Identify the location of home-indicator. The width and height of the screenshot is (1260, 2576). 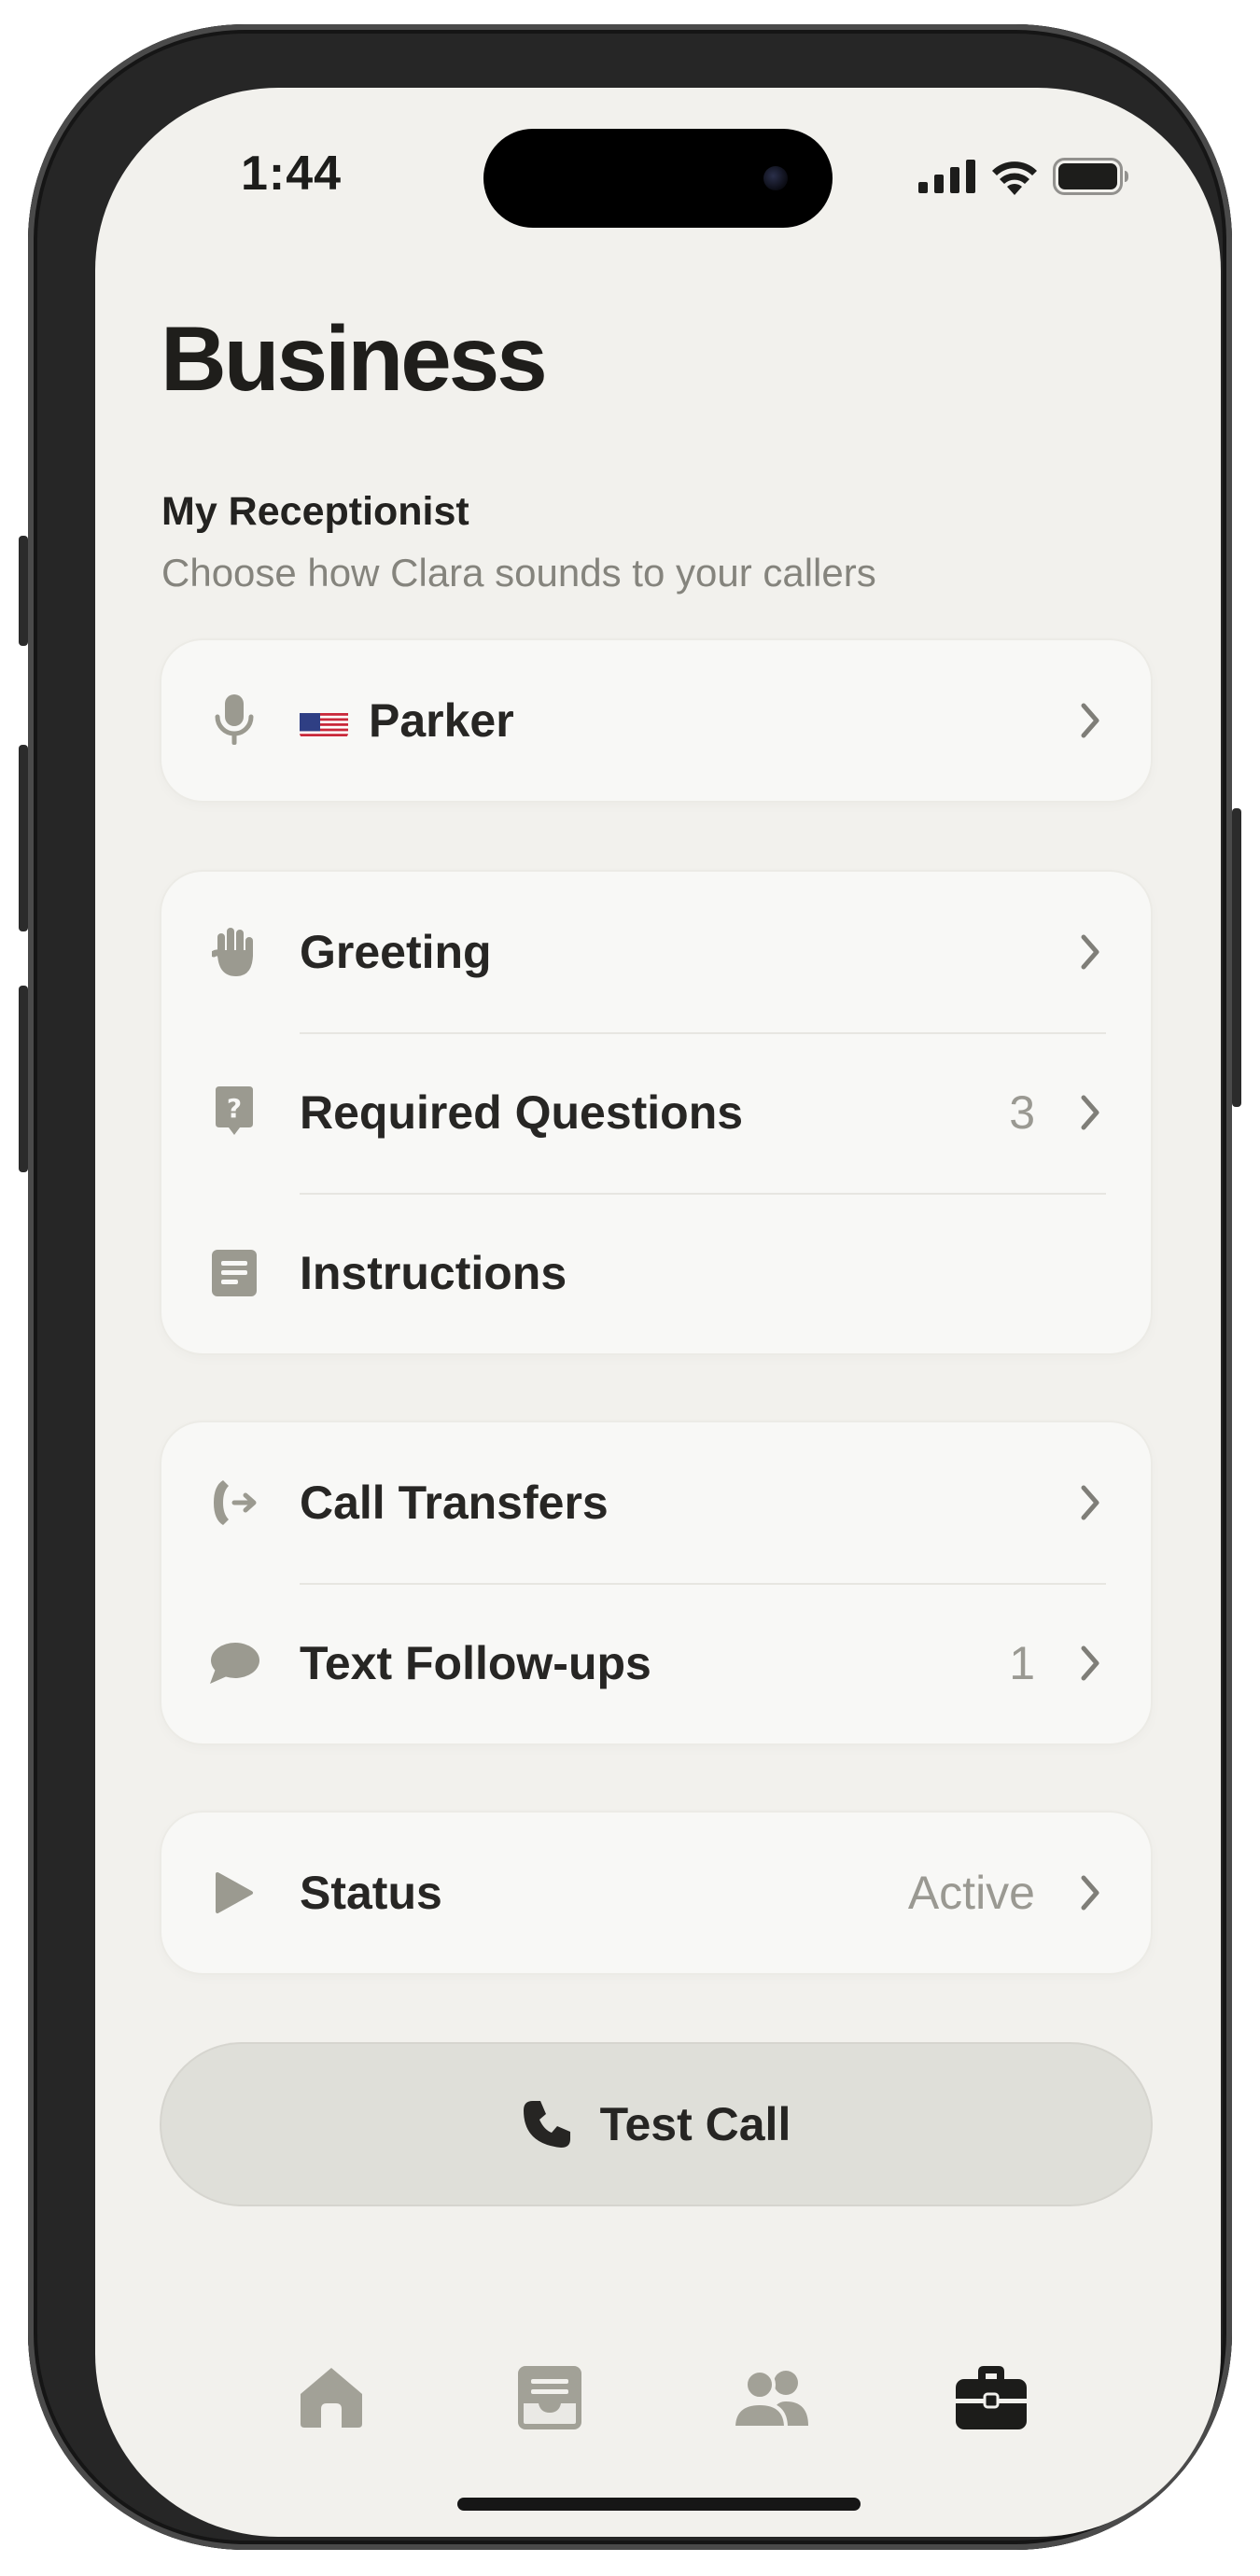
(659, 2504).